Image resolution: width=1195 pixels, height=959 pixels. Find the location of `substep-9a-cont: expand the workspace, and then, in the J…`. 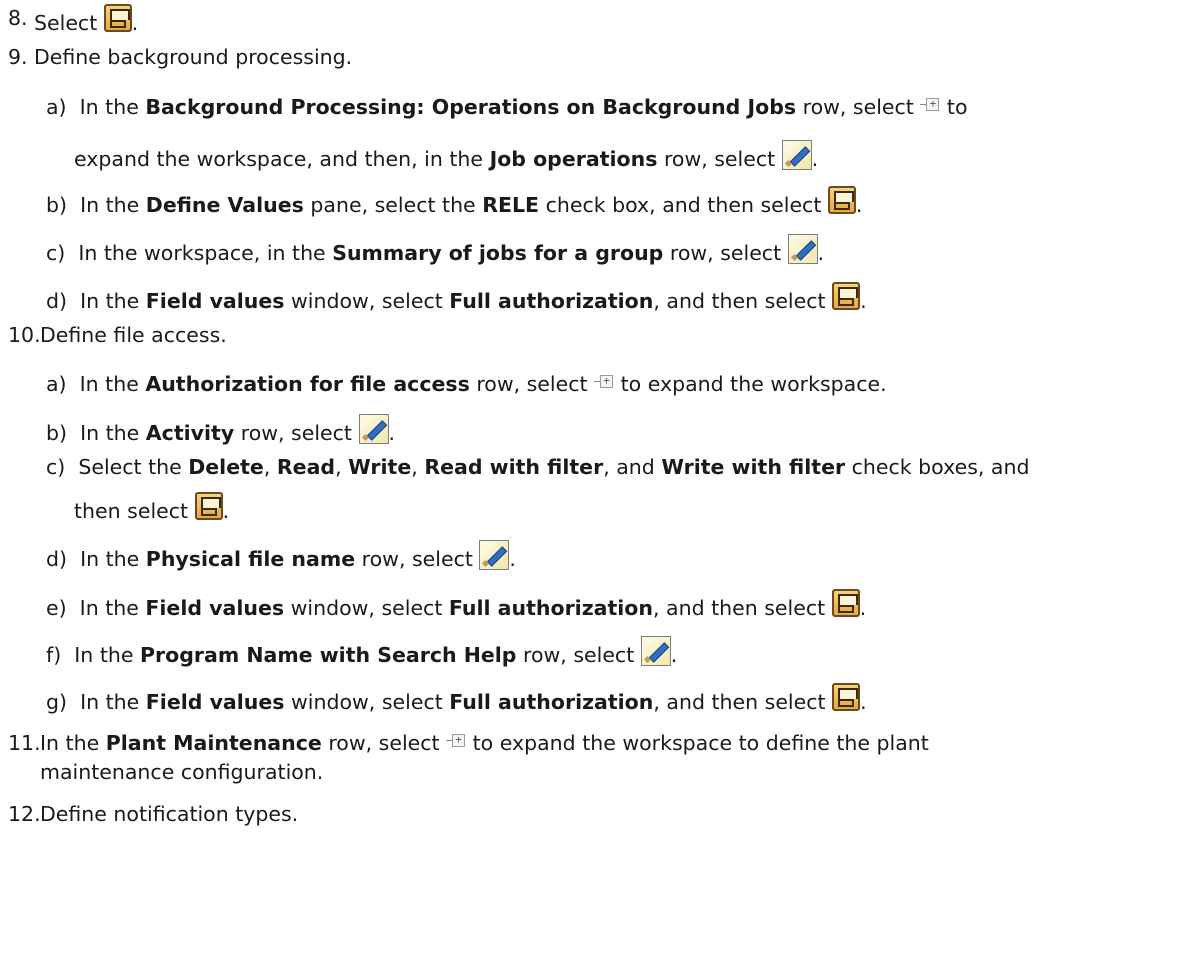

substep-9a-cont: expand the workspace, and then, in the J… is located at coordinates (446, 156).